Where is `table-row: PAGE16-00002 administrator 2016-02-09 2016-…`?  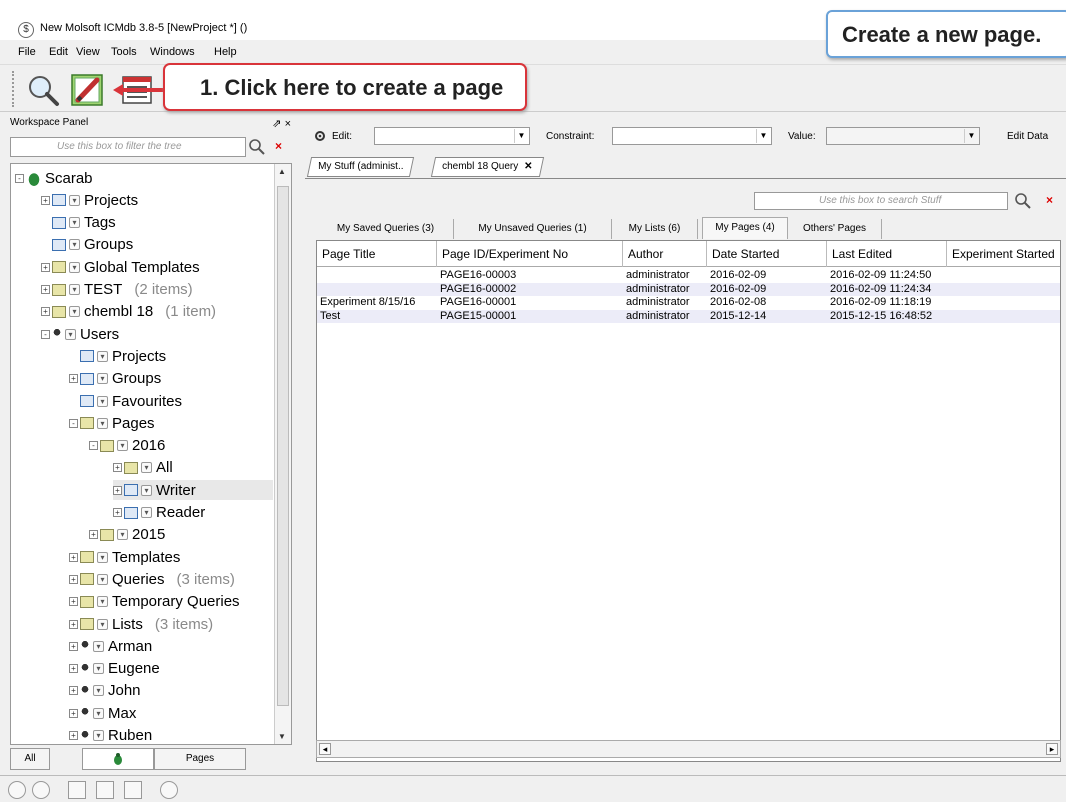
table-row: PAGE16-00002 administrator 2016-02-09 2016-… is located at coordinates (688, 289).